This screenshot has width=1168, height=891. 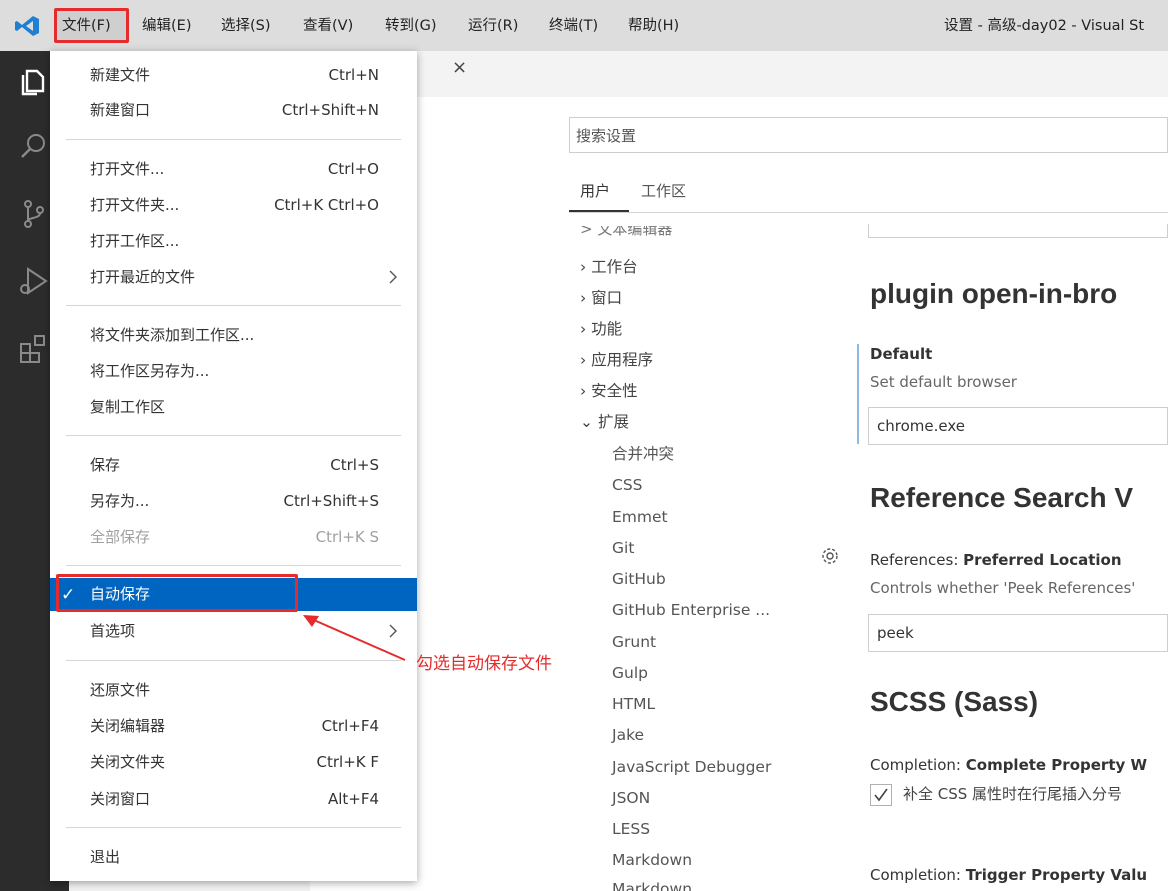 What do you see at coordinates (354, 465) in the screenshot?
I see `shortcut-label: Ctrl+S` at bounding box center [354, 465].